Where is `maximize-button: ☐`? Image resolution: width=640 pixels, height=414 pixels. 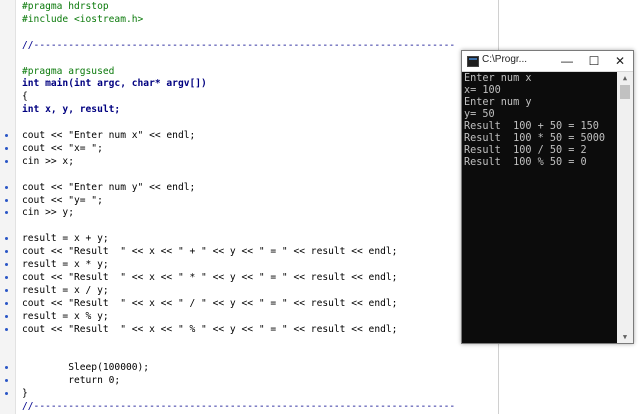
maximize-button: ☐ is located at coordinates (594, 61).